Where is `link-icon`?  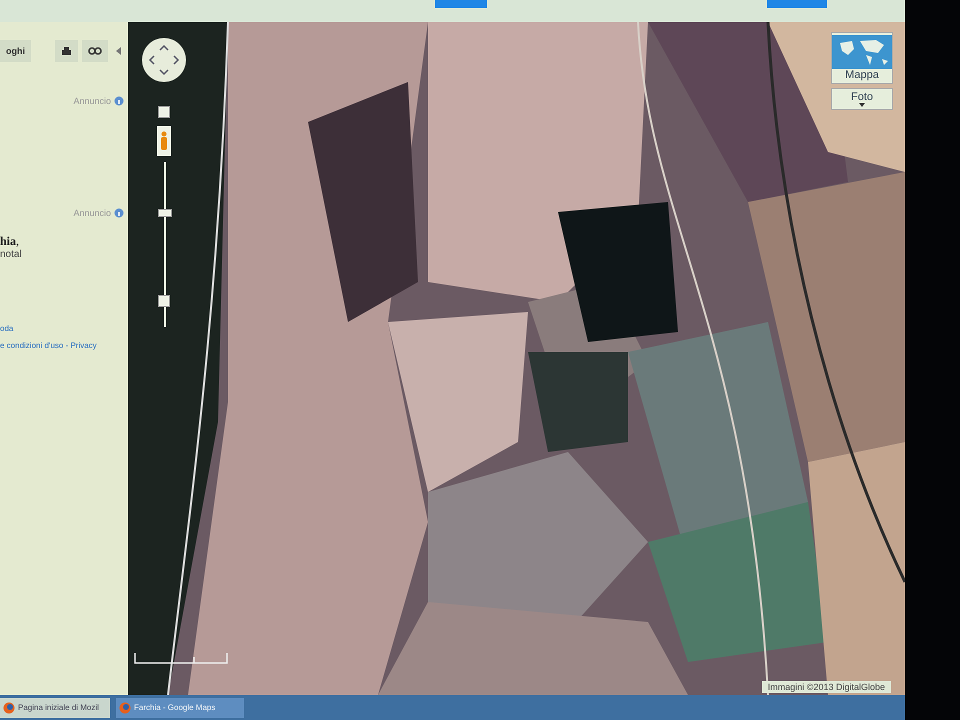
link-icon is located at coordinates (95, 51).